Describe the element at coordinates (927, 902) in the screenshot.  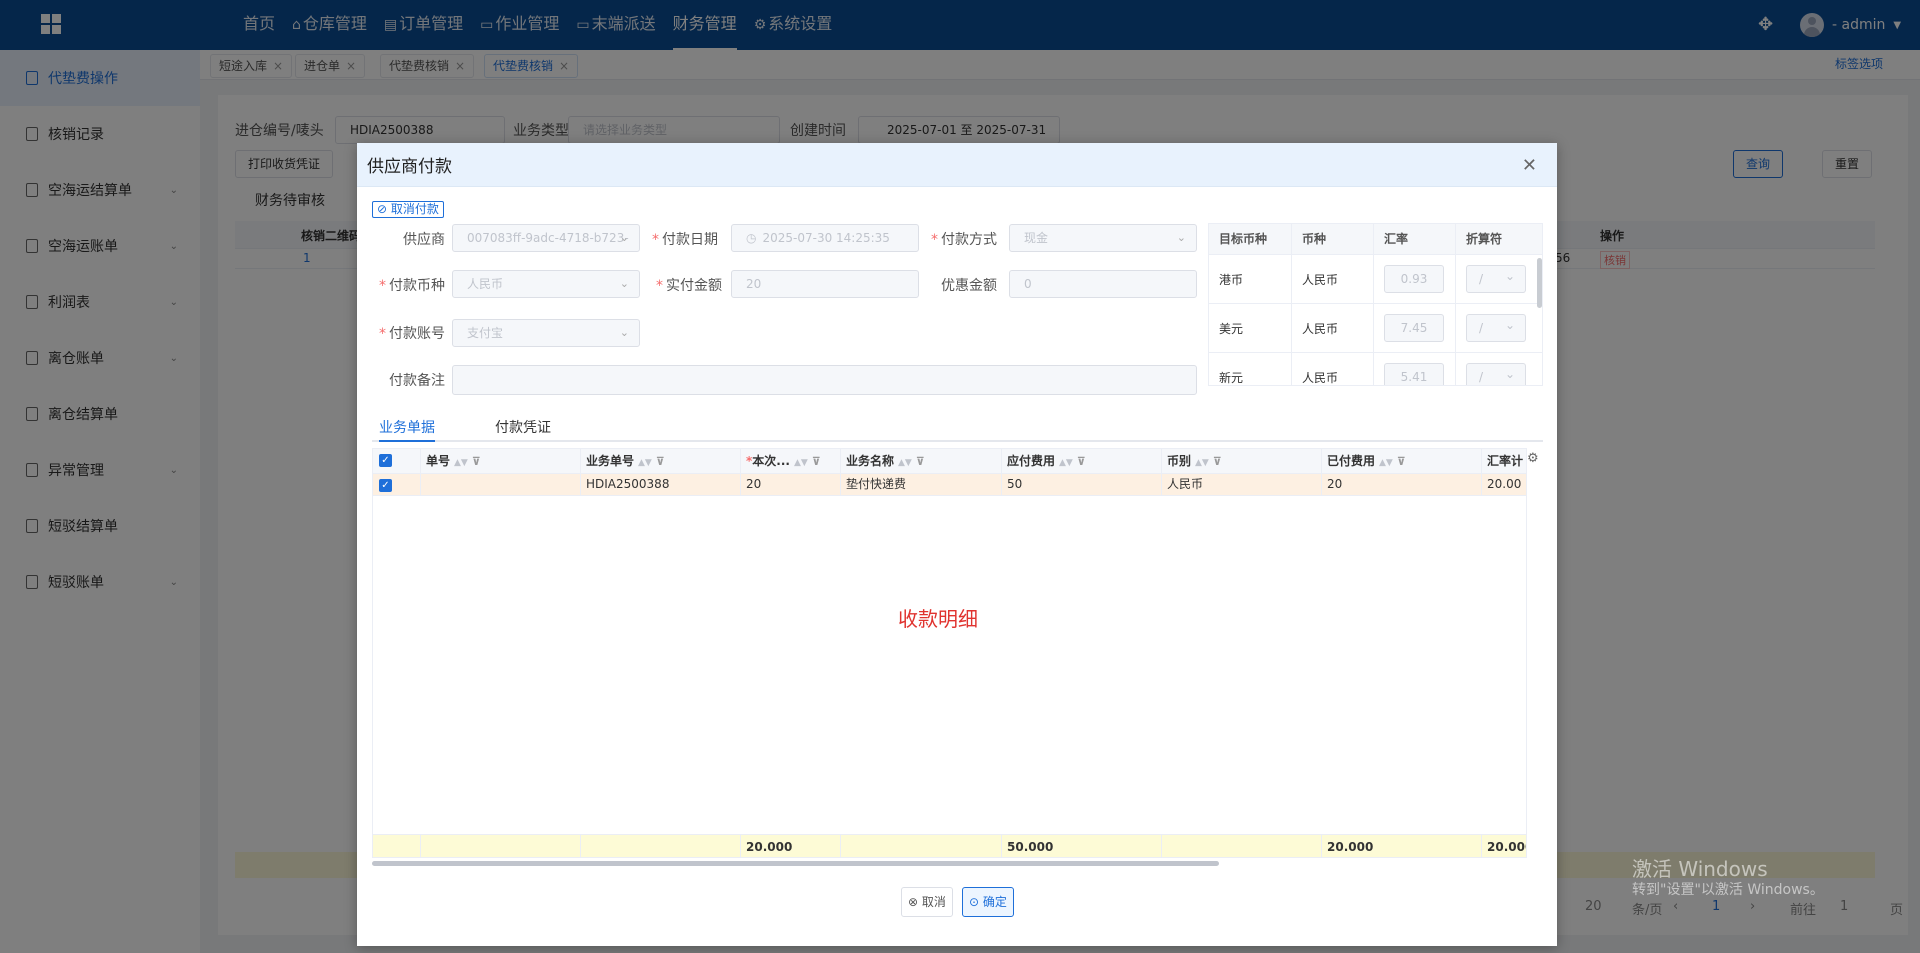
I see `cancel-button: ⊗ 取消` at that location.